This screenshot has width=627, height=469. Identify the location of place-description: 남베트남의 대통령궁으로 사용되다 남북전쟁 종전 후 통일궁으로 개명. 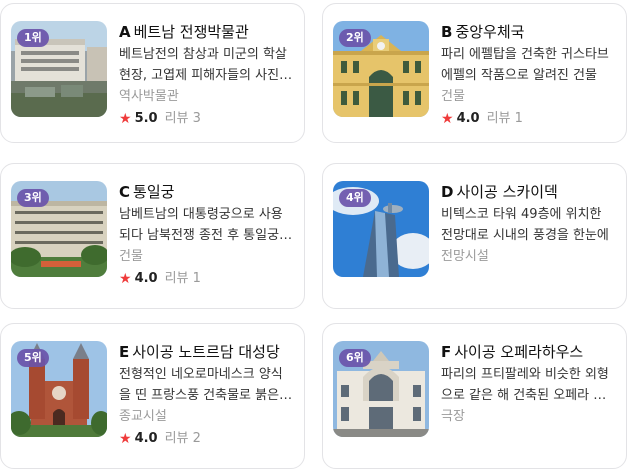
(205, 225).